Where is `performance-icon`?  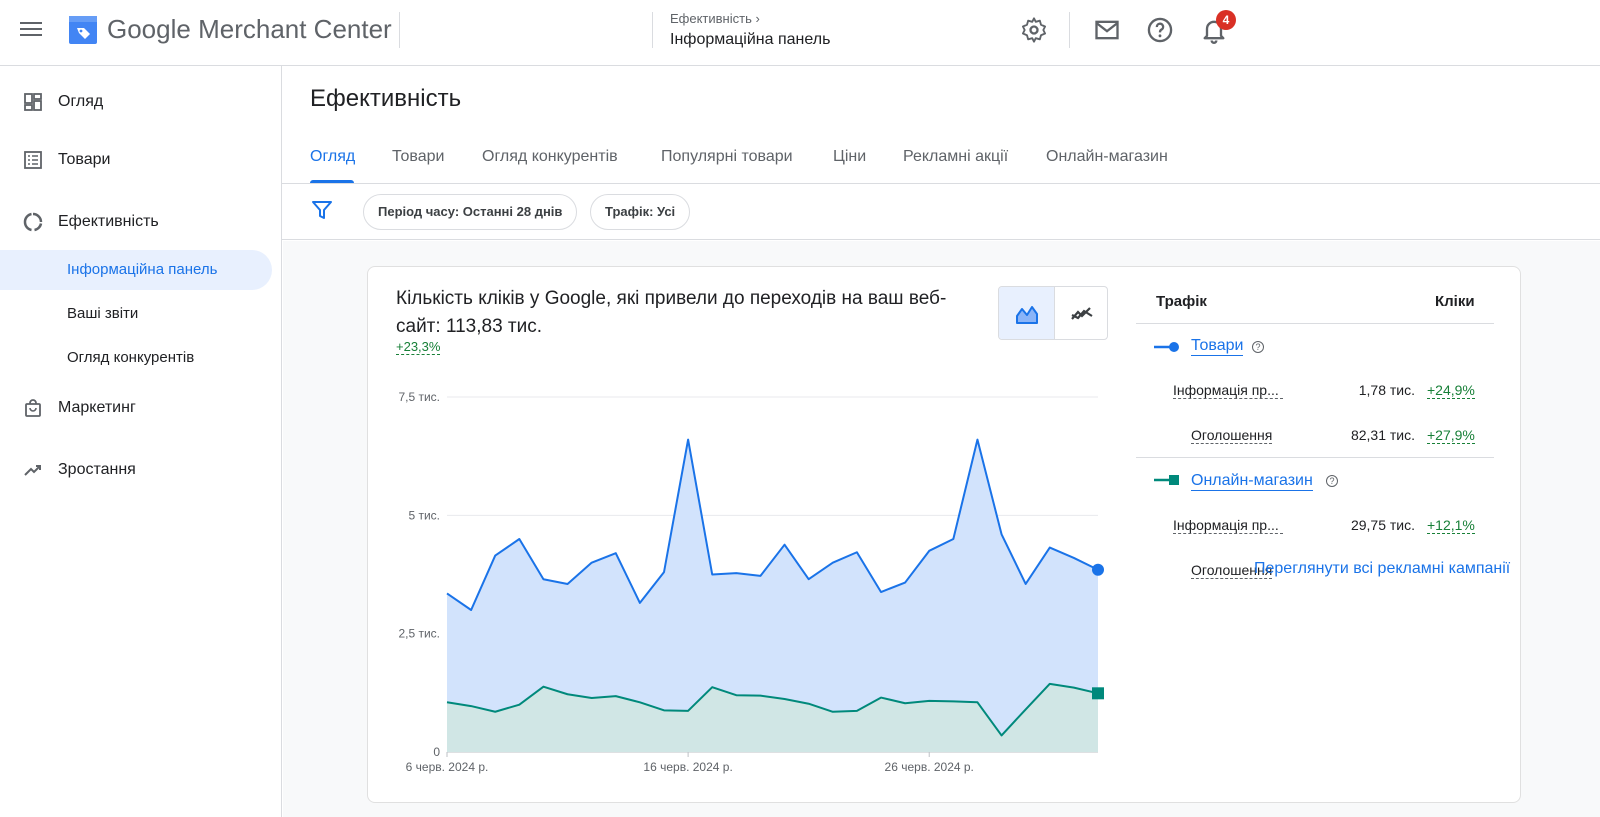
performance-icon is located at coordinates (33, 222).